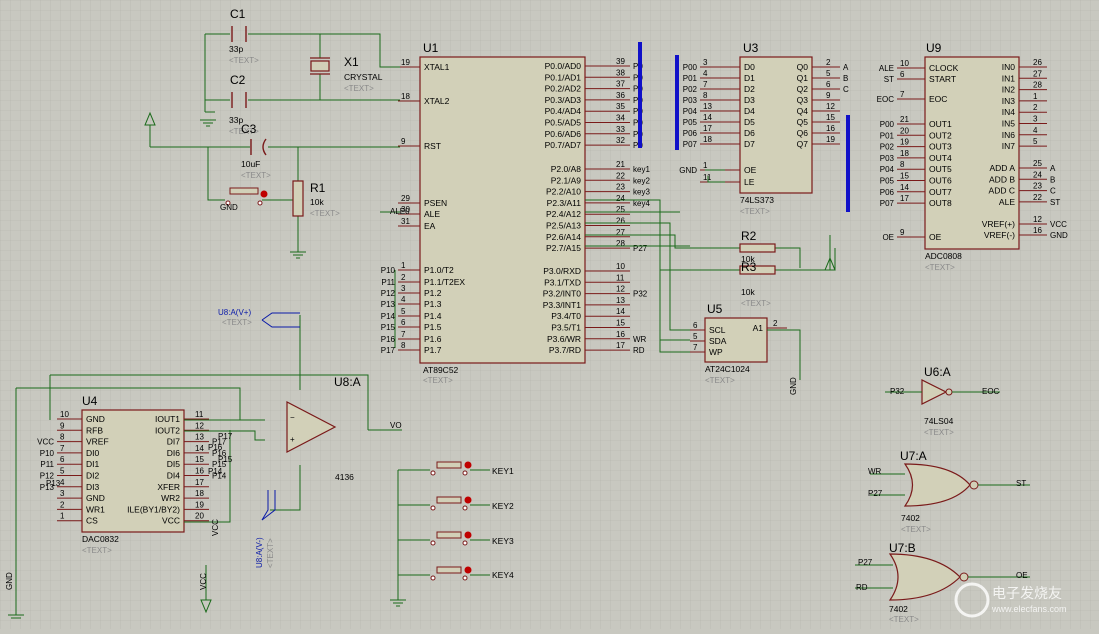 This screenshot has height=634, width=1099. What do you see at coordinates (620, 164) in the screenshot?
I see `u1-pin-number: 21` at bounding box center [620, 164].